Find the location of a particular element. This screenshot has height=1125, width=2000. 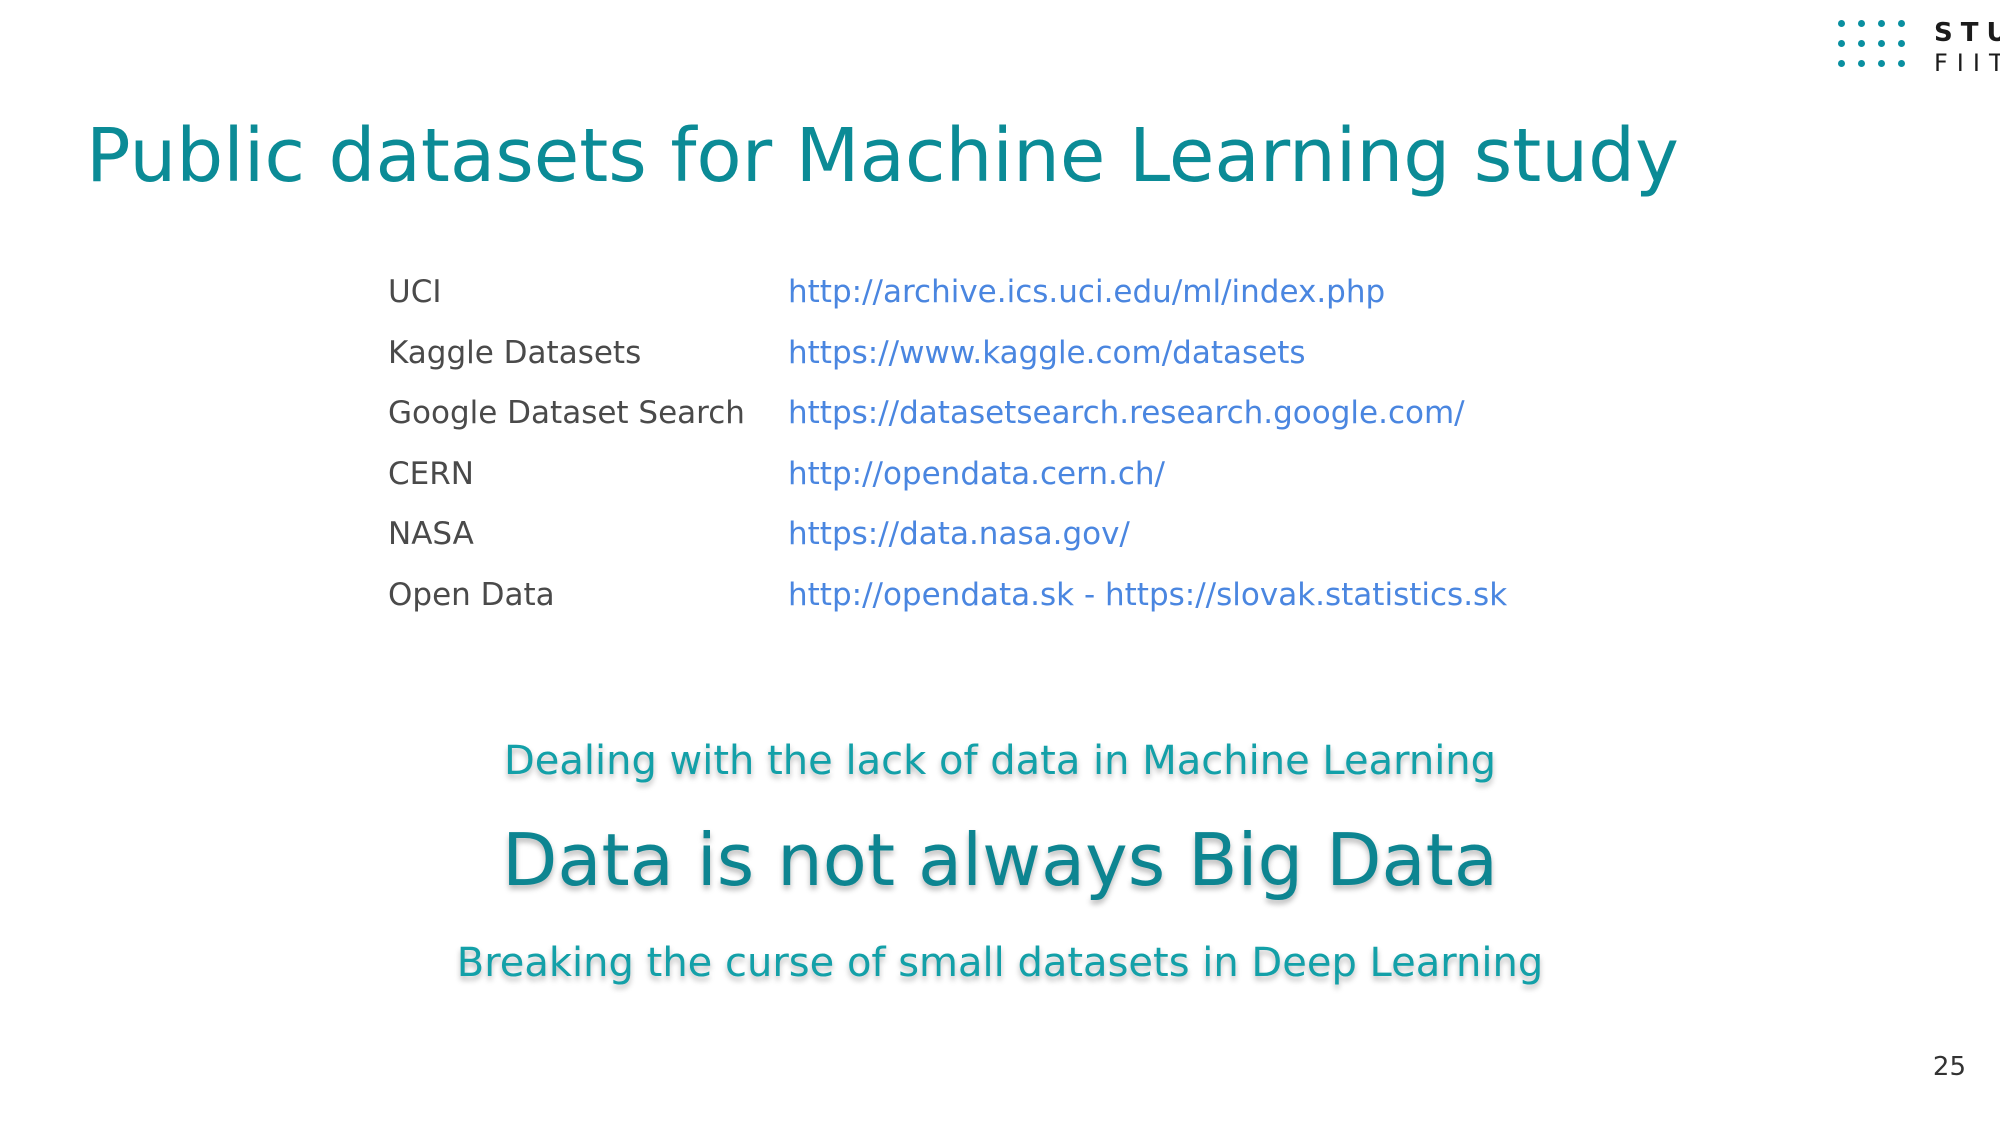

dataset-link: https://www.kaggle.com/datasets is located at coordinates (1047, 353).